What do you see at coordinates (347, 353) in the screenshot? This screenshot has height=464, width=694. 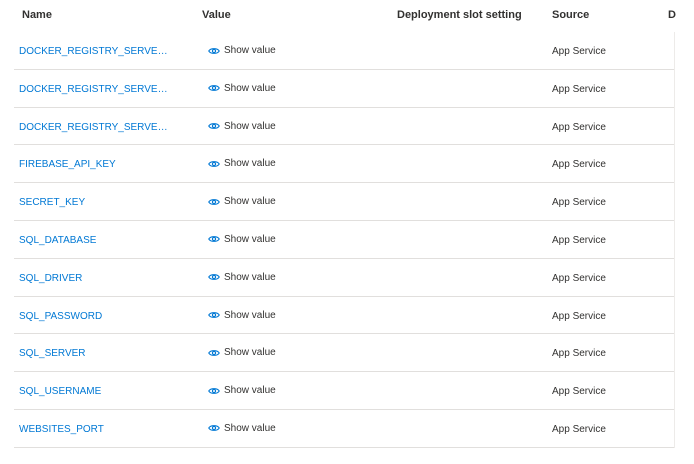 I see `table-row: SQL_SERVER Show value App Service` at bounding box center [347, 353].